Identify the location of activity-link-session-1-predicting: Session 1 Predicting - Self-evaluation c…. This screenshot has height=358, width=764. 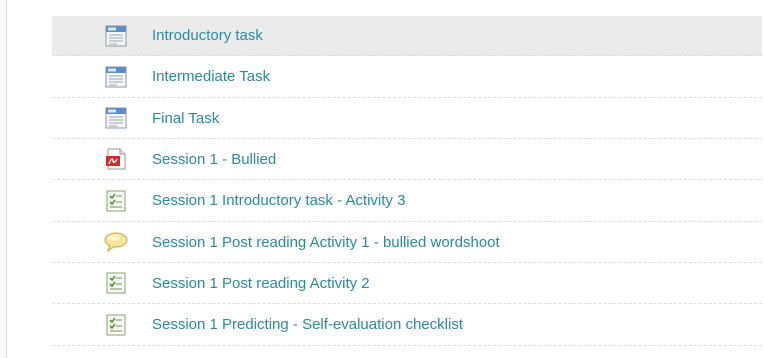
(257, 325).